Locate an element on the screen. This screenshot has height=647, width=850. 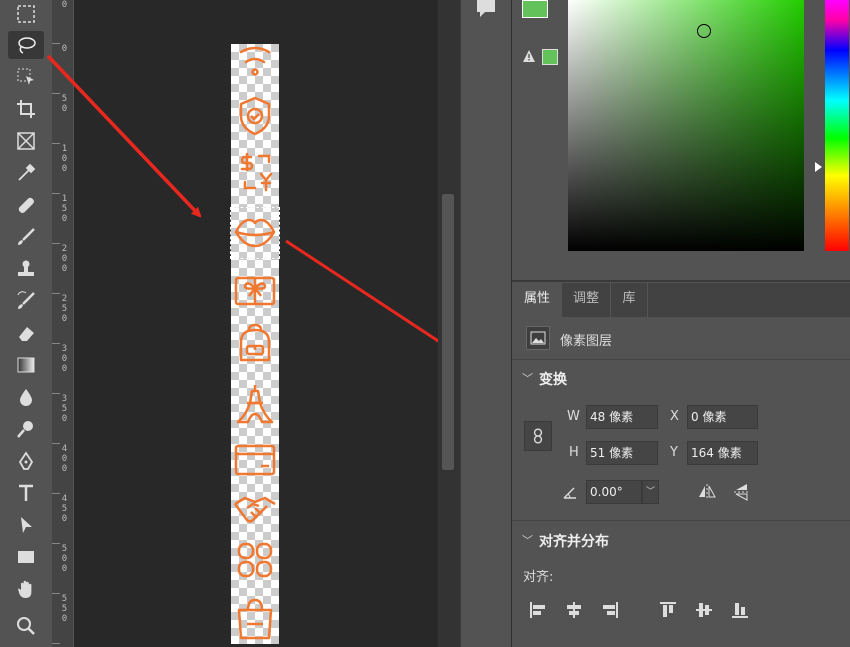
marquee-tool is located at coordinates (26, 14).